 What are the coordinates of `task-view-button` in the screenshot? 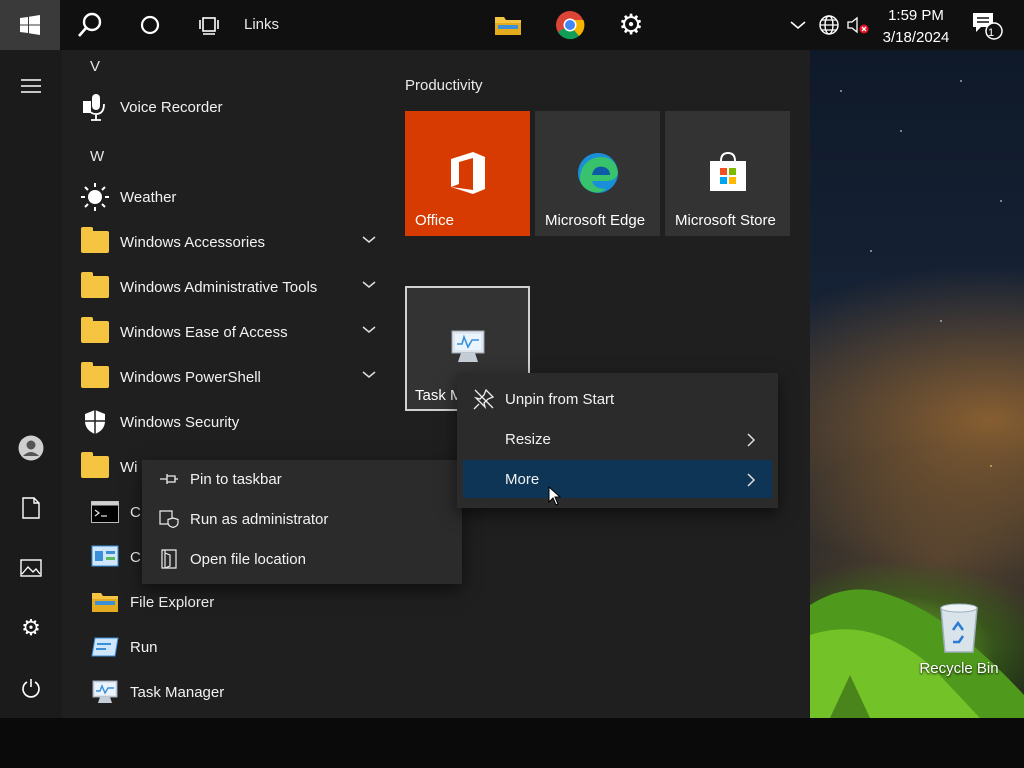 It's located at (210, 25).